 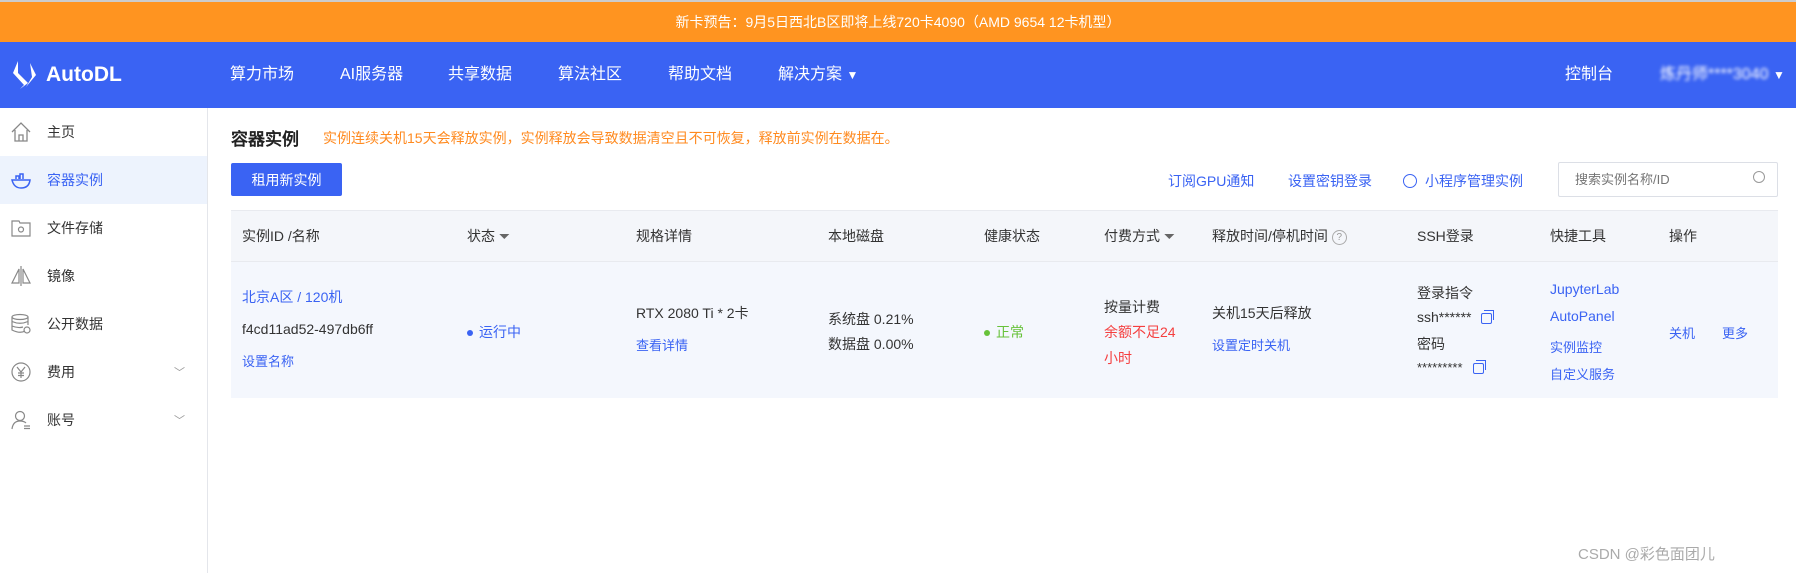 I want to click on search-input, so click(x=1649, y=179).